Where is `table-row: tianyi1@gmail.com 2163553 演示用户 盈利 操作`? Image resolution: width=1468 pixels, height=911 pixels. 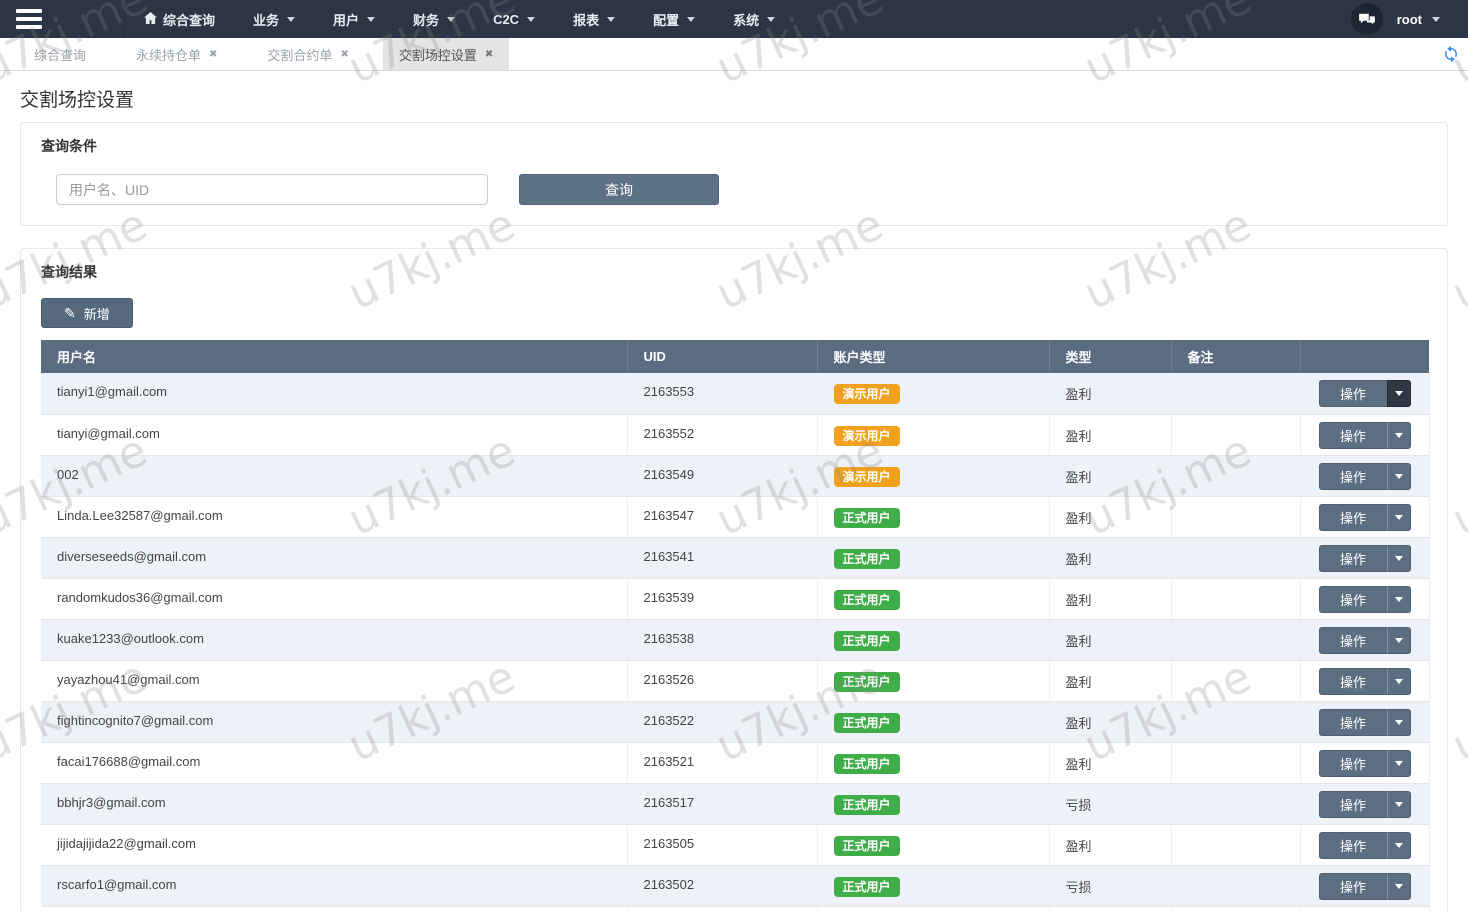
table-row: tianyi1@gmail.com 2163553 演示用户 盈利 操作 is located at coordinates (735, 394).